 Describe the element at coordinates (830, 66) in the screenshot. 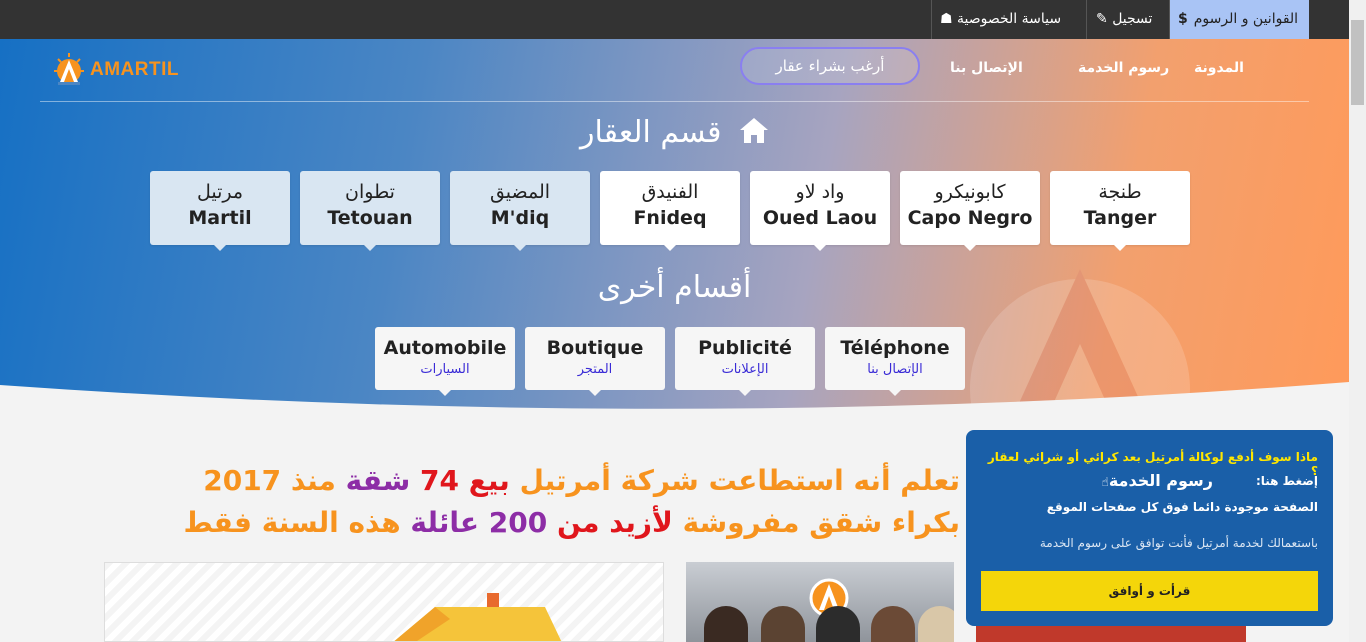

I see `buy-property-button: أرغب بشراء عقار` at that location.